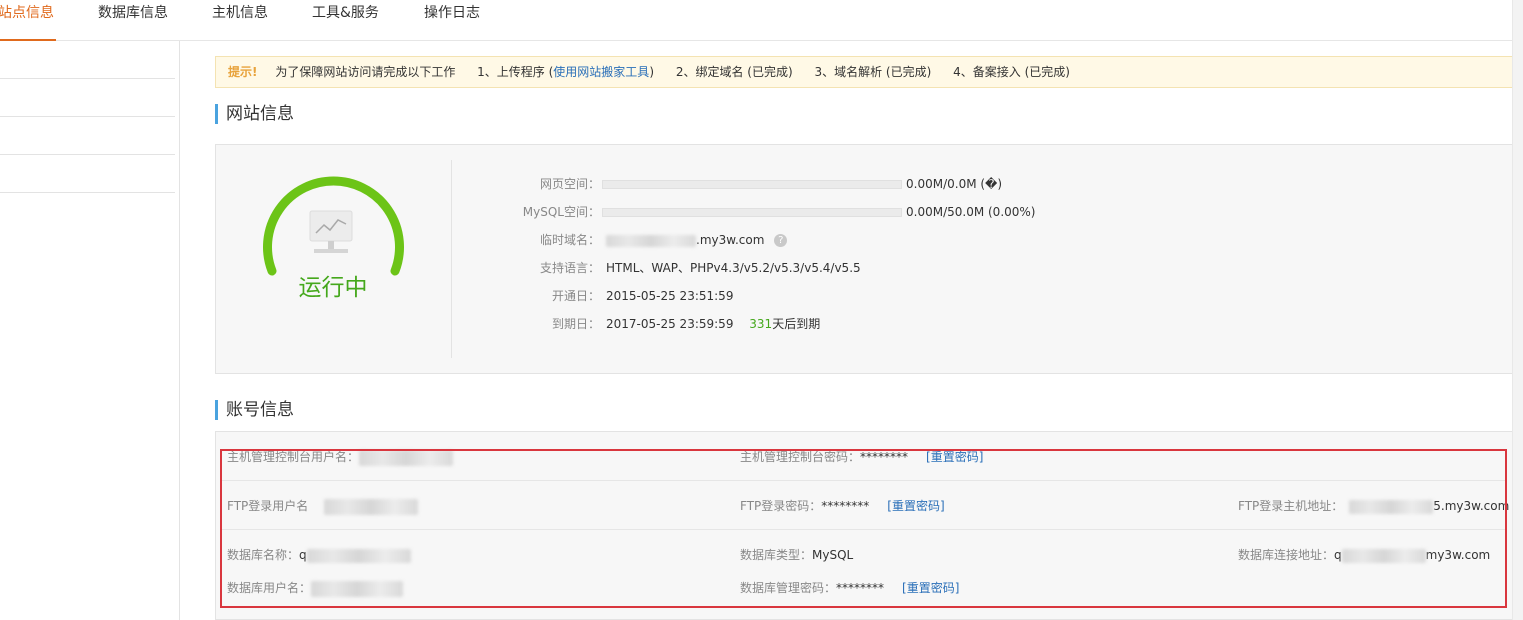 This screenshot has width=1523, height=620. What do you see at coordinates (525, 324) in the screenshot?
I see `expire-date-label-cell: 到期日：` at bounding box center [525, 324].